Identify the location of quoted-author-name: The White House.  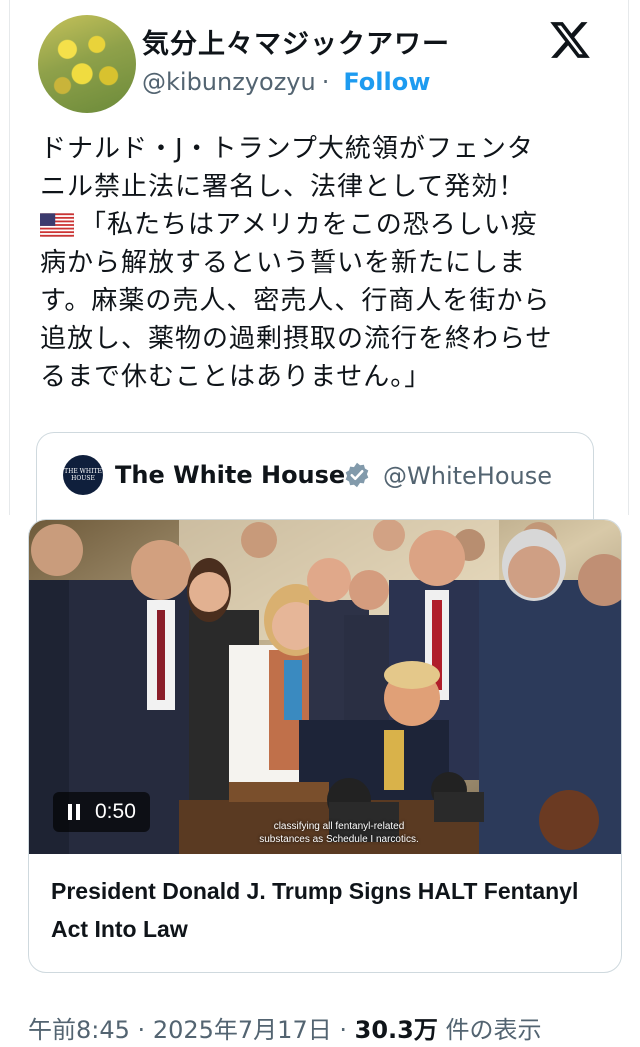
(230, 475).